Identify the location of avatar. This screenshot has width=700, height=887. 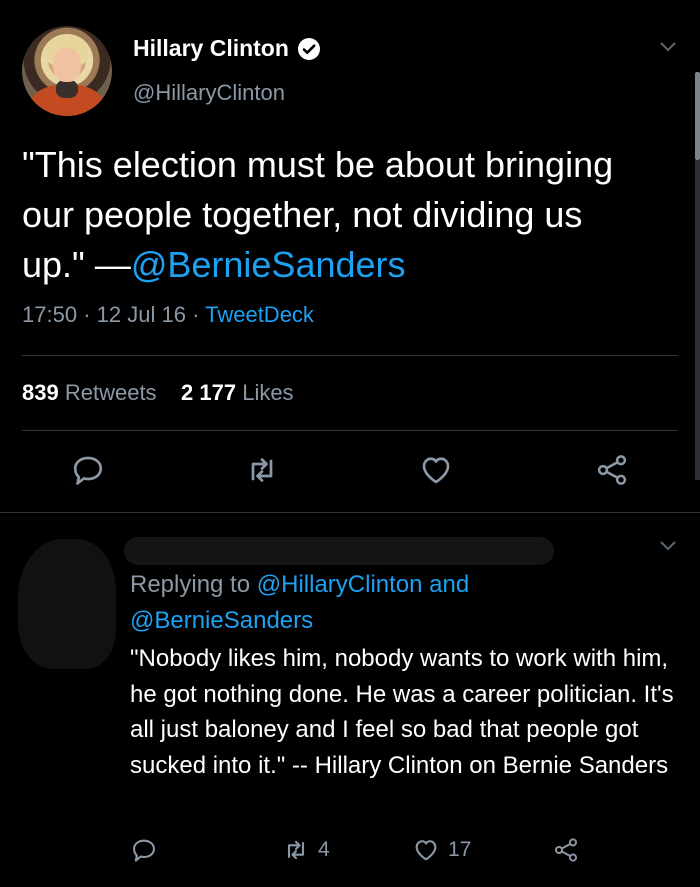
(67, 71).